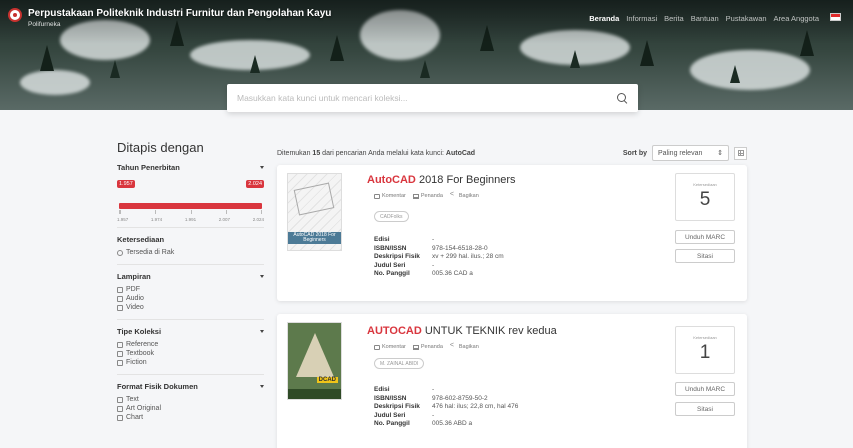 Image resolution: width=853 pixels, height=448 pixels. I want to click on book-title: AUTOCAD UNTUK TEKNIK rev kedua, so click(462, 331).